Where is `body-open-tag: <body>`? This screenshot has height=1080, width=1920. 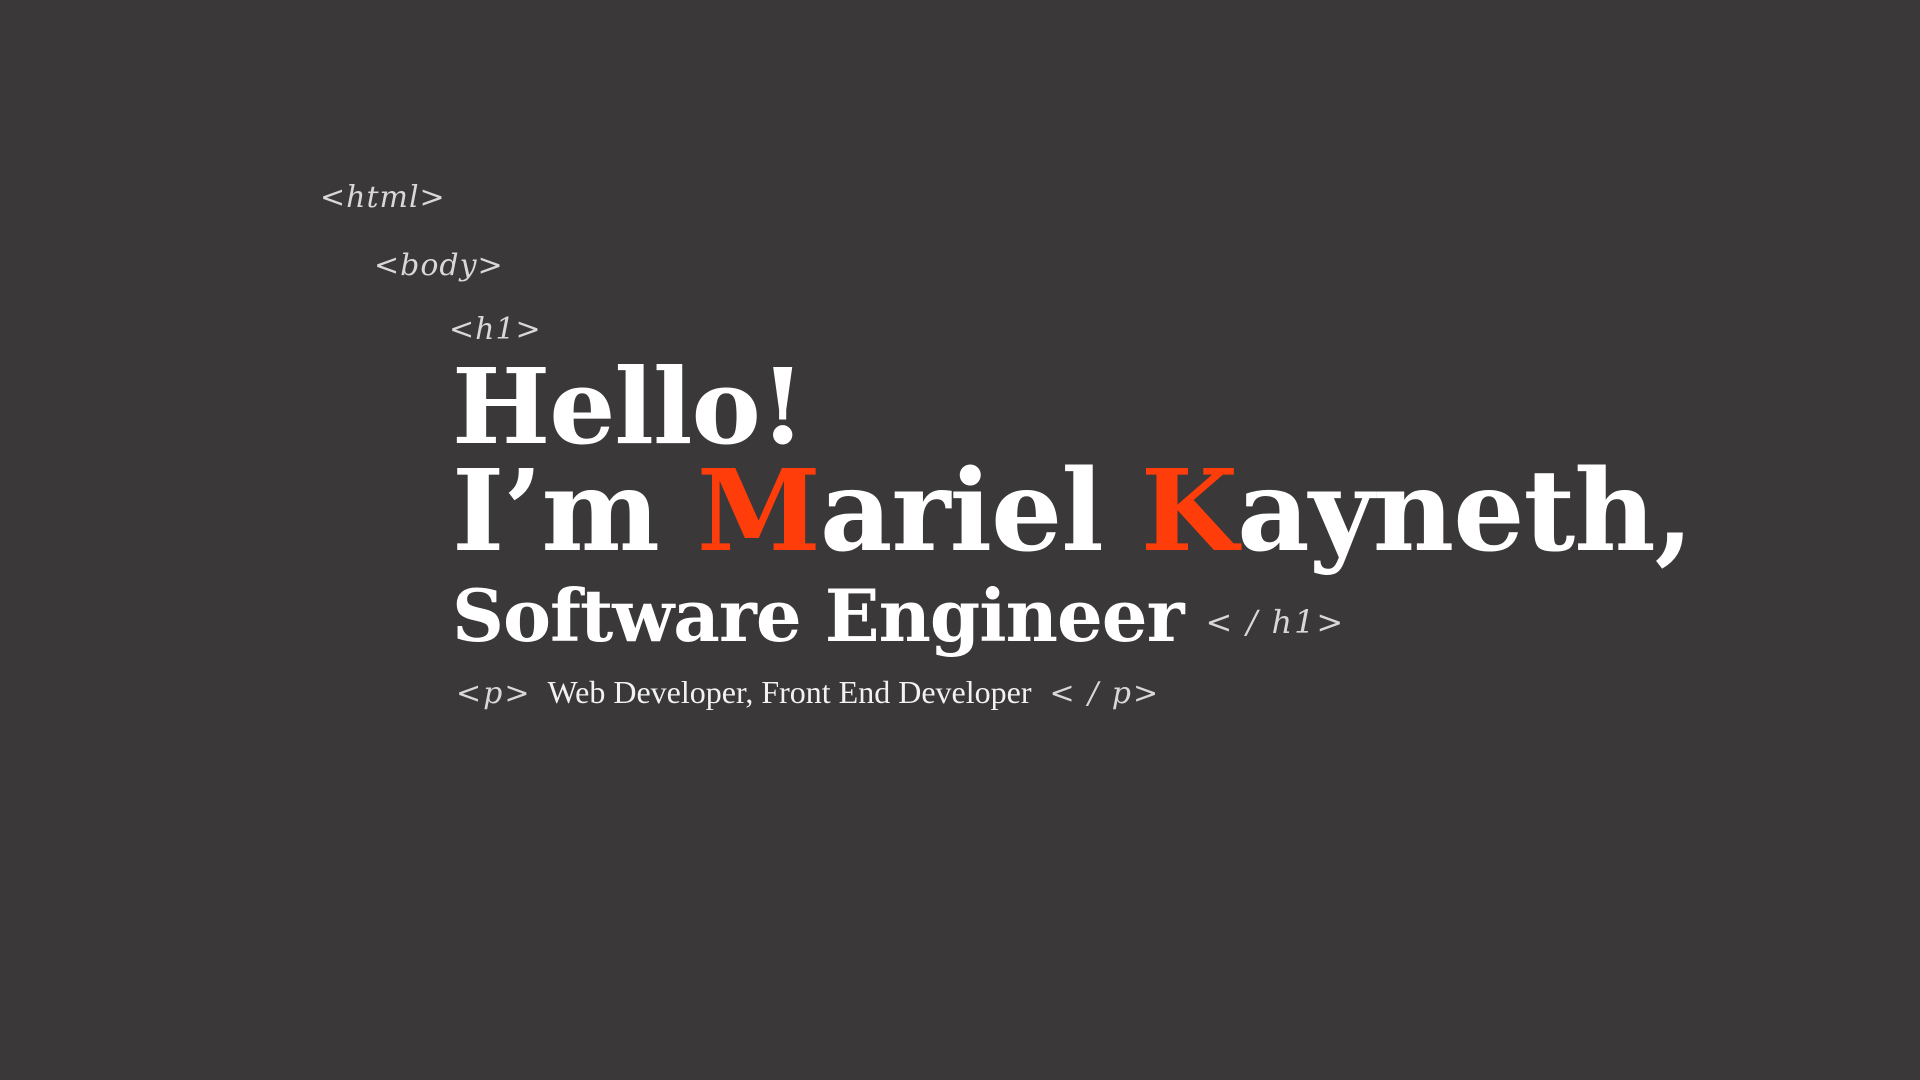
body-open-tag: <body> is located at coordinates (439, 265).